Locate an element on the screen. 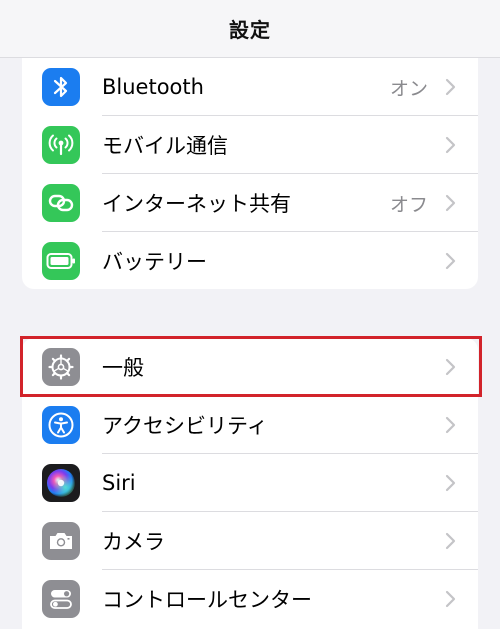 The width and height of the screenshot is (500, 629). settings-row-label: カメラ is located at coordinates (133, 542).